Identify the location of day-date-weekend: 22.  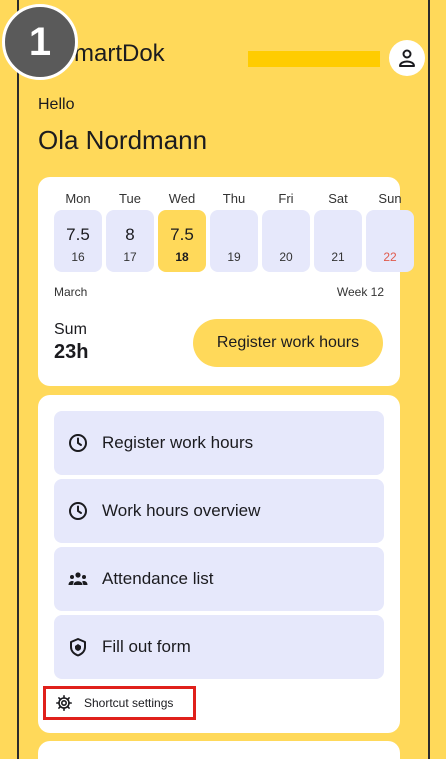
(390, 257).